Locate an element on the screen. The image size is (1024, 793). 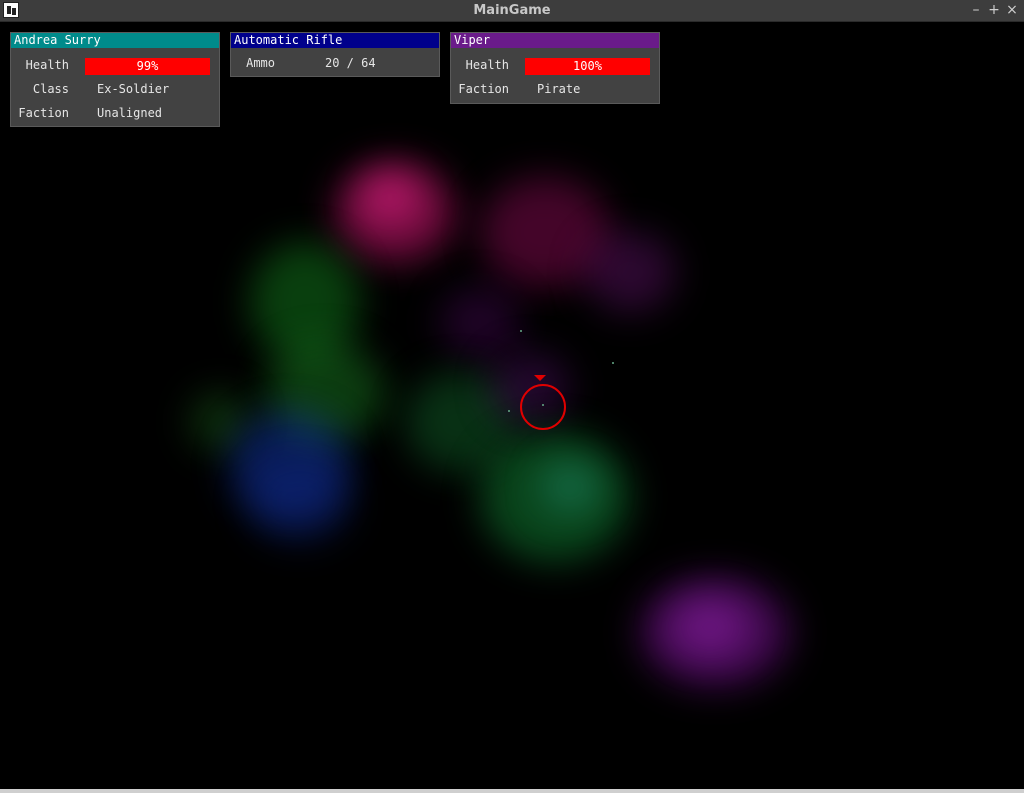
player-class-row: Class Ex-Soldier is located at coordinates (115, 91).